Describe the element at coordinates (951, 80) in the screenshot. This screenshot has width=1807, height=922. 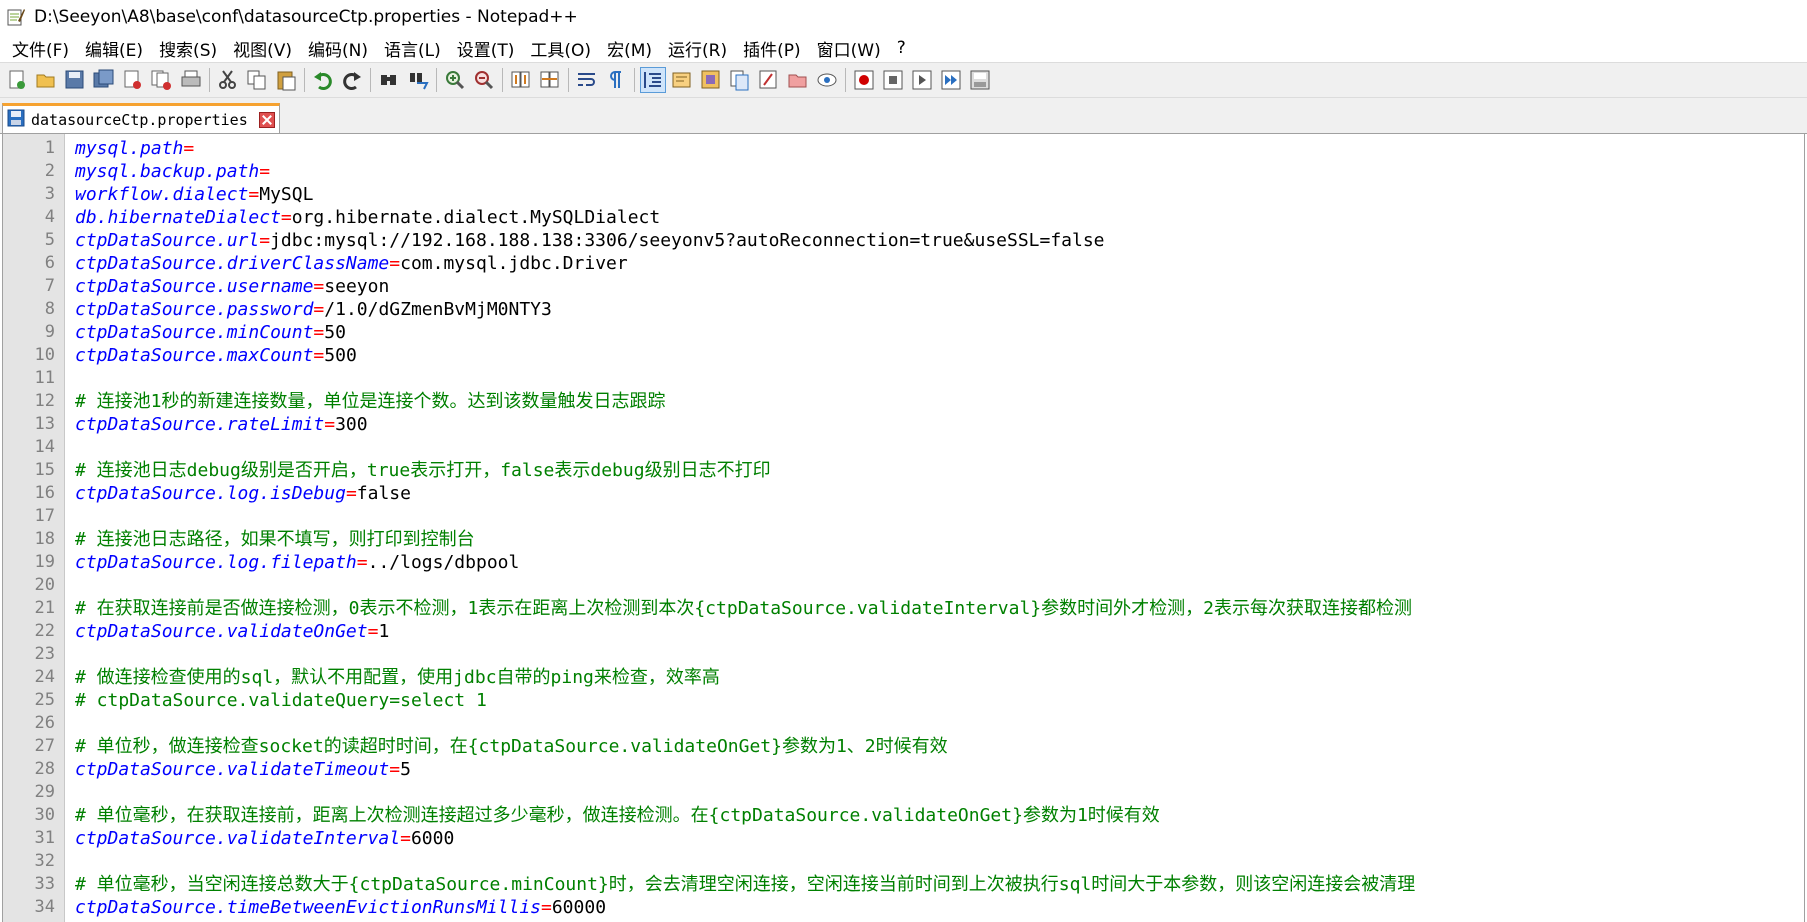
I see `macro-run-multiple-icon` at that location.